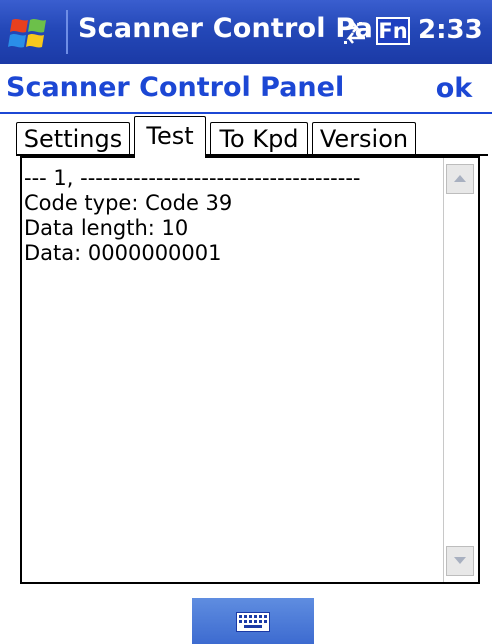 The image size is (492, 644). What do you see at coordinates (353, 33) in the screenshot?
I see `connectivity-arrows-icon` at bounding box center [353, 33].